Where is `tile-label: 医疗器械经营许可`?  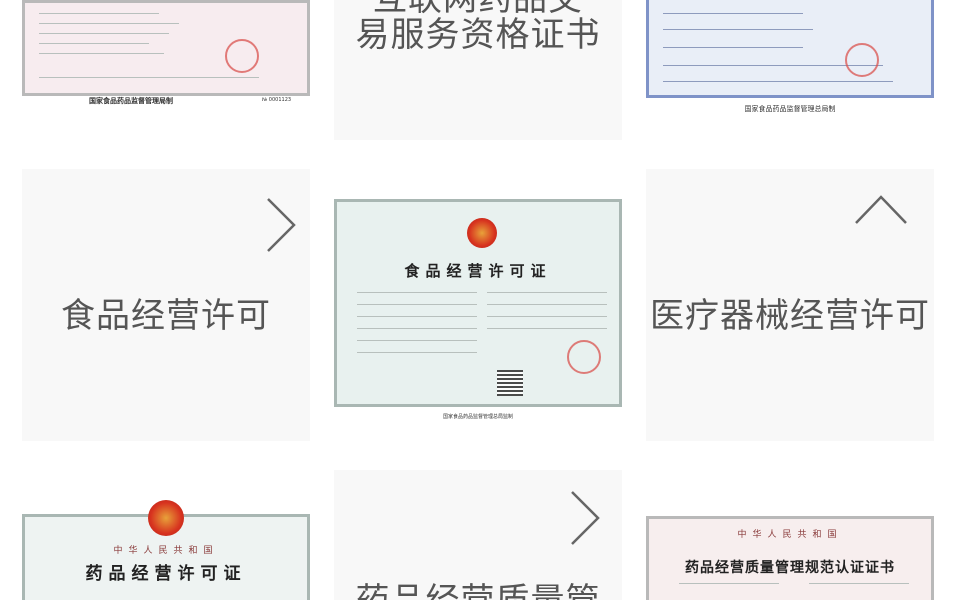
tile-label: 医疗器械经营许可 is located at coordinates (790, 316).